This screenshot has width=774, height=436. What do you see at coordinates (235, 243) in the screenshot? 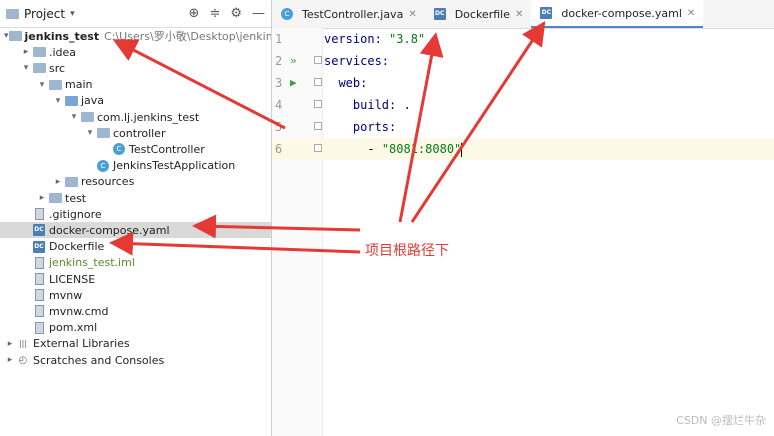
I see `arrow-to-dockerfile` at bounding box center [235, 243].